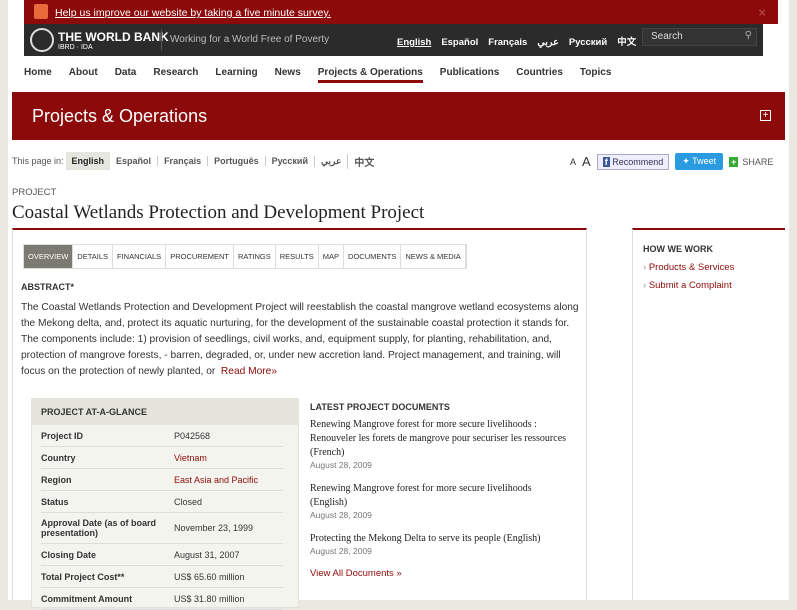 The width and height of the screenshot is (797, 610). What do you see at coordinates (459, 42) in the screenshot?
I see `lang-spanish: Español` at bounding box center [459, 42].